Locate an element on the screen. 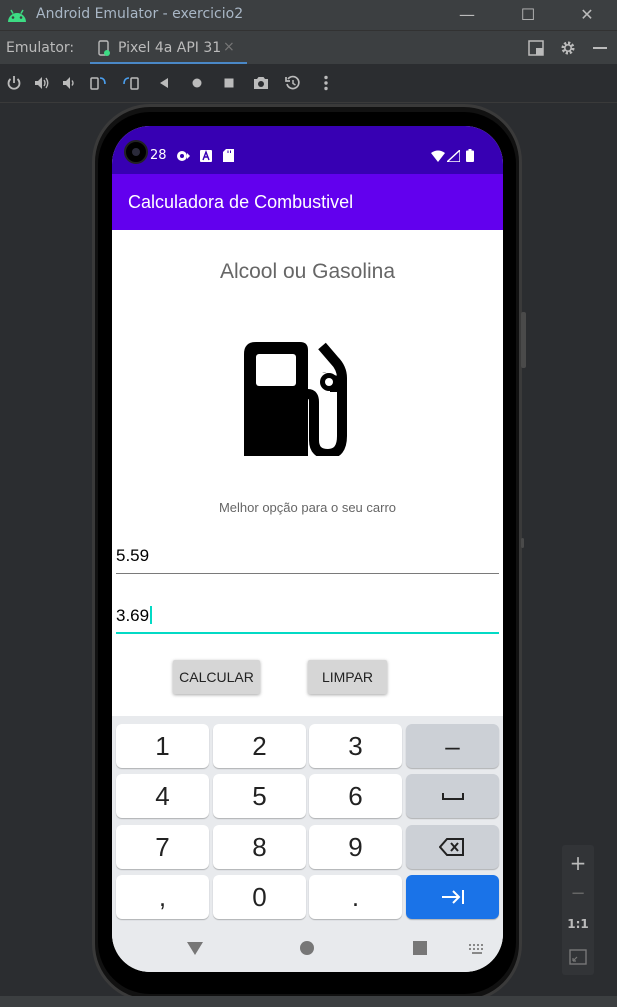 Image resolution: width=617 pixels, height=1007 pixels. overview-icon is located at coordinates (229, 83).